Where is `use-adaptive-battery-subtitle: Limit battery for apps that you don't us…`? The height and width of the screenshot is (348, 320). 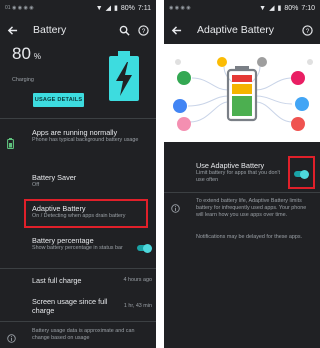
use-adaptive-battery-subtitle: Limit battery for apps that you don't us… is located at coordinates (238, 176).